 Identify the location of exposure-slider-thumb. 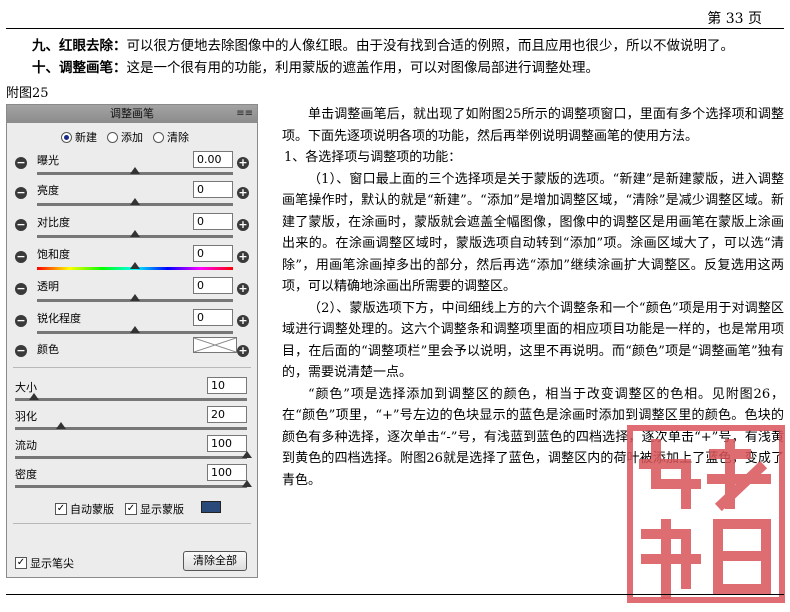
(135, 170).